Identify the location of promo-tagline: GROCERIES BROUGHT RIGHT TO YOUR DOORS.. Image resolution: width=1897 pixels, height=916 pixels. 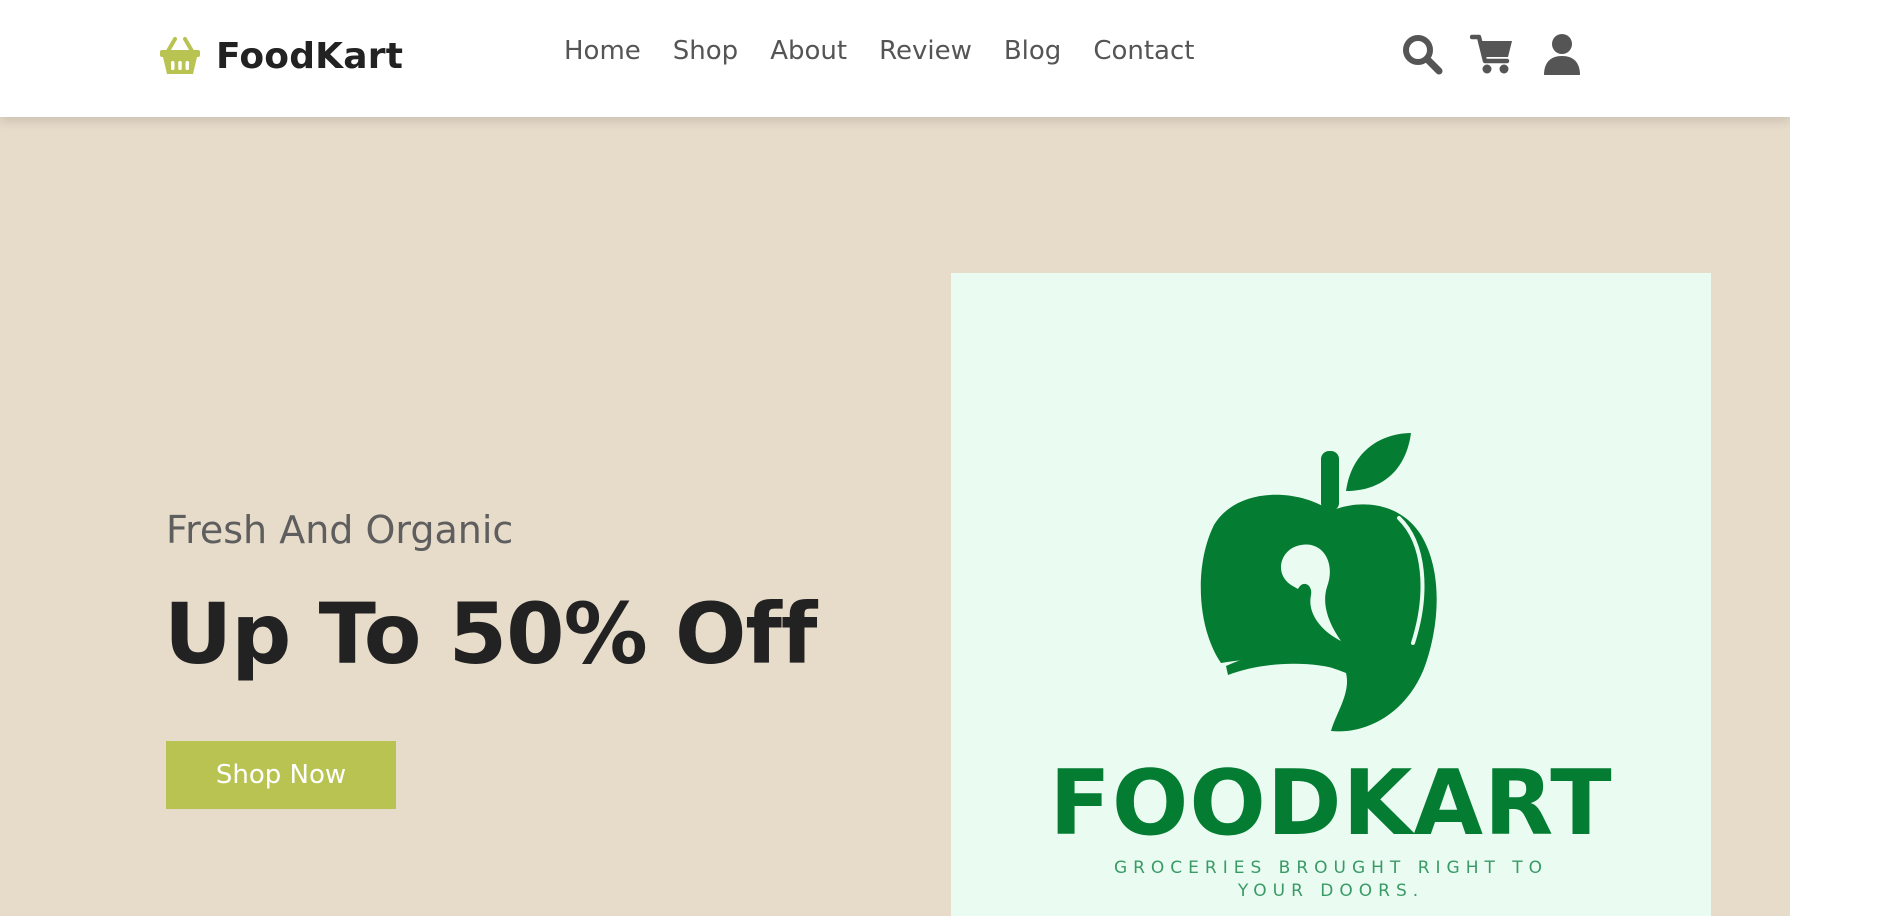
(1331, 879).